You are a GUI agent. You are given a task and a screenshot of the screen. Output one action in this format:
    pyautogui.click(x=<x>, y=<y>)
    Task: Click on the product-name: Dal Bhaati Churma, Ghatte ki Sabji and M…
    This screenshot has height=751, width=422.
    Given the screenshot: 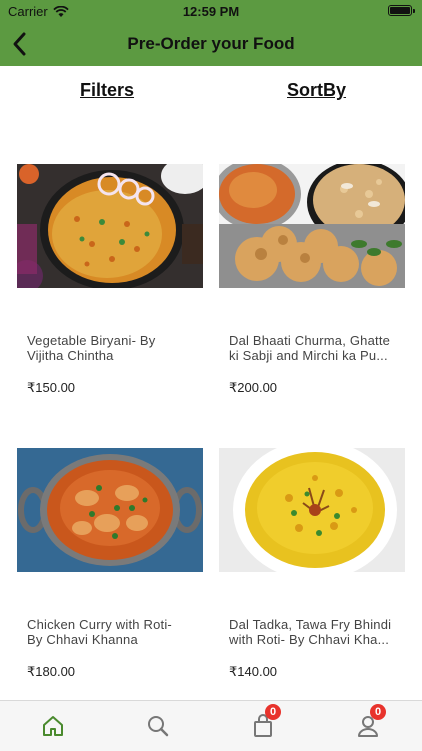 What is the action you would take?
    pyautogui.click(x=313, y=348)
    